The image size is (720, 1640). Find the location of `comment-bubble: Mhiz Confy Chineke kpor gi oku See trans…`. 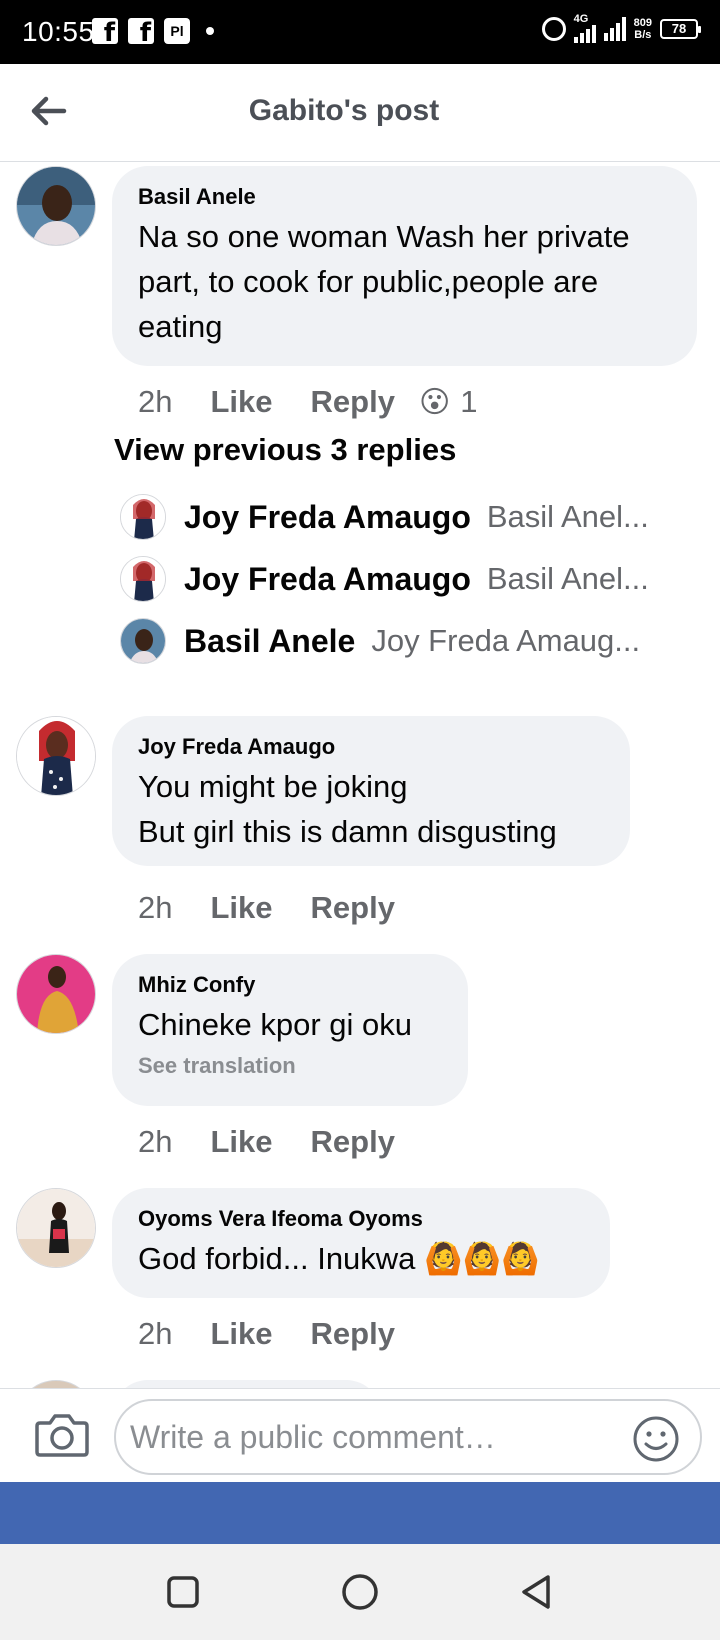

comment-bubble: Mhiz Confy Chineke kpor gi oku See trans… is located at coordinates (290, 1030).